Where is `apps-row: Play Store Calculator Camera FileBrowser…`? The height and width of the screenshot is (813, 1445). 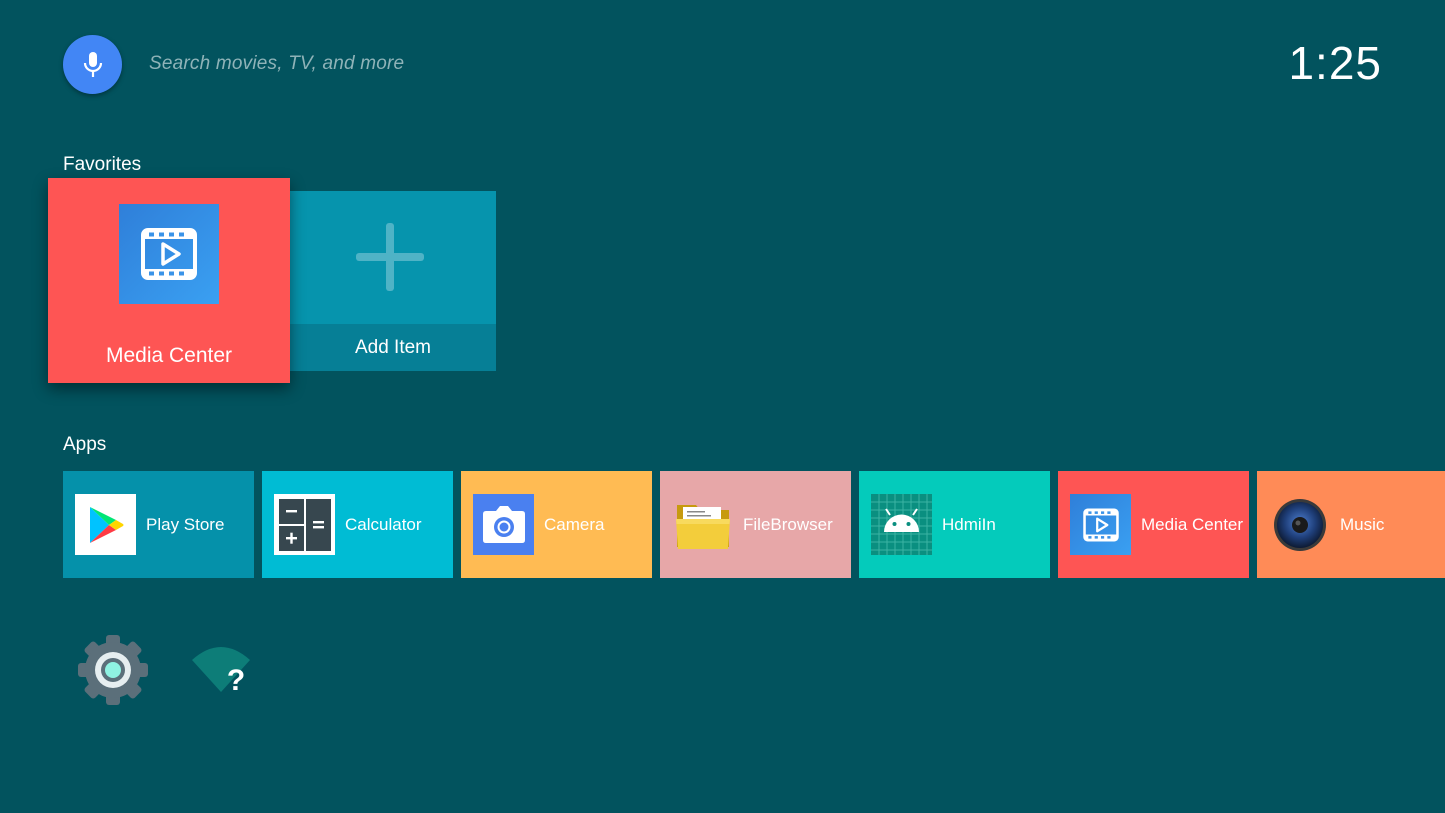 apps-row: Play Store Calculator Camera FileBrowser… is located at coordinates (754, 524).